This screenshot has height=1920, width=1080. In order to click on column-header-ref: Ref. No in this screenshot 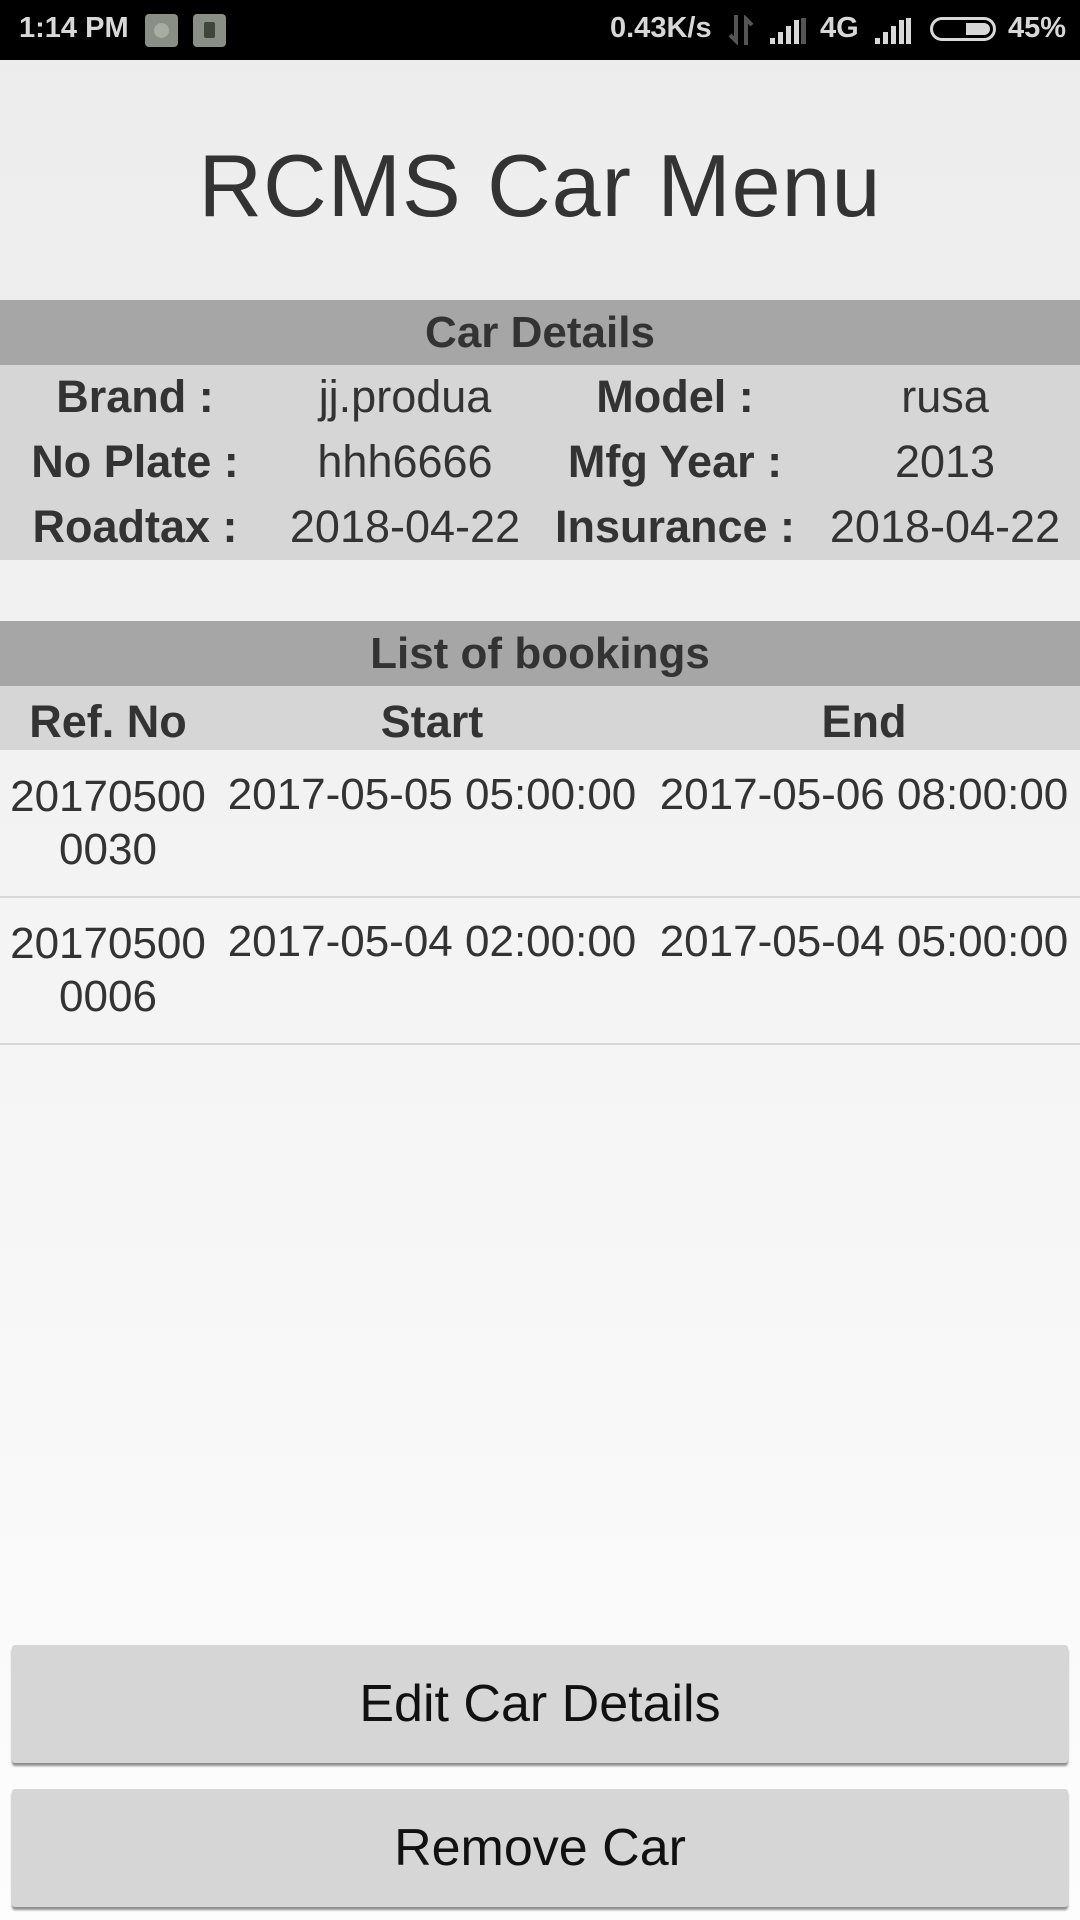, I will do `click(108, 721)`.